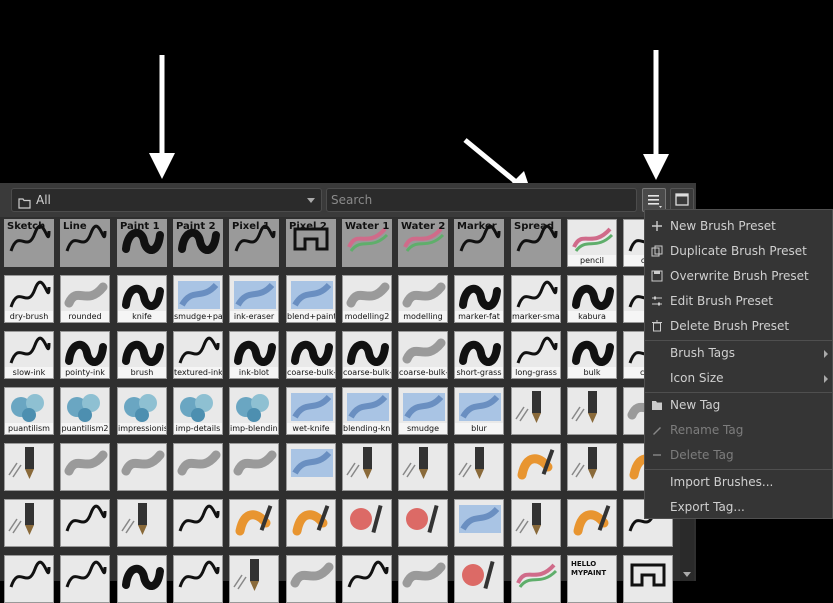 The image size is (833, 603). Describe the element at coordinates (592, 316) in the screenshot. I see `brush-preset-label: kabura` at that location.